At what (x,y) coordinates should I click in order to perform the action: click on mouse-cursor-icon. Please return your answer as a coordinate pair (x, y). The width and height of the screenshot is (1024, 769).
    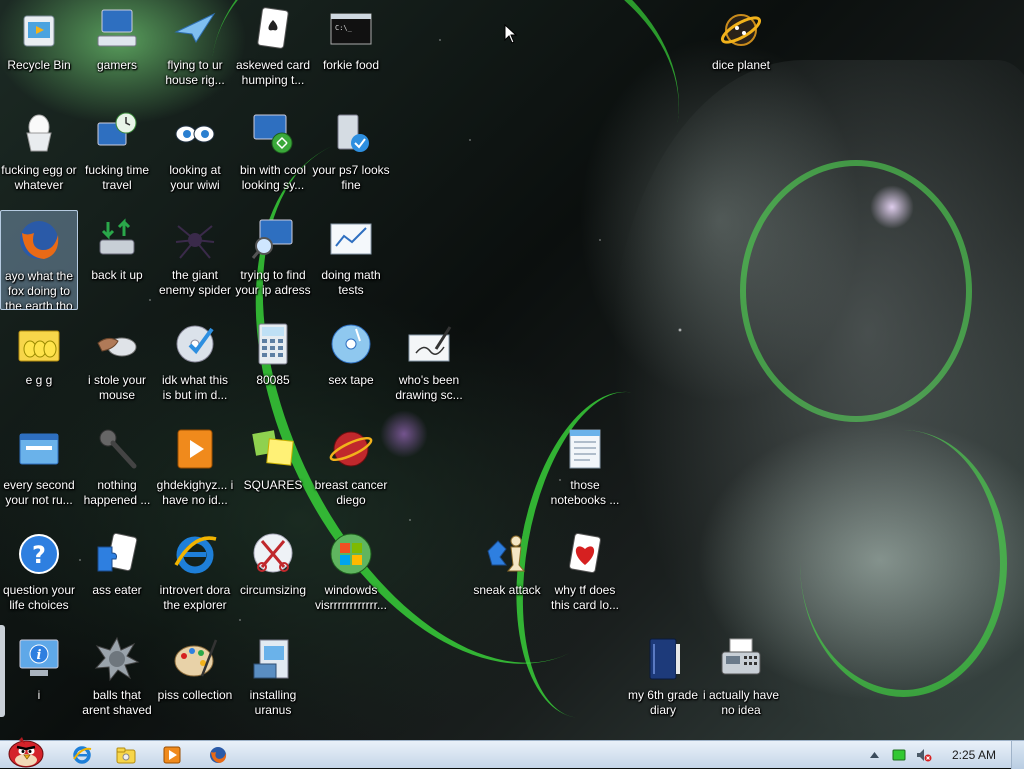
    Looking at the image, I should click on (511, 34).